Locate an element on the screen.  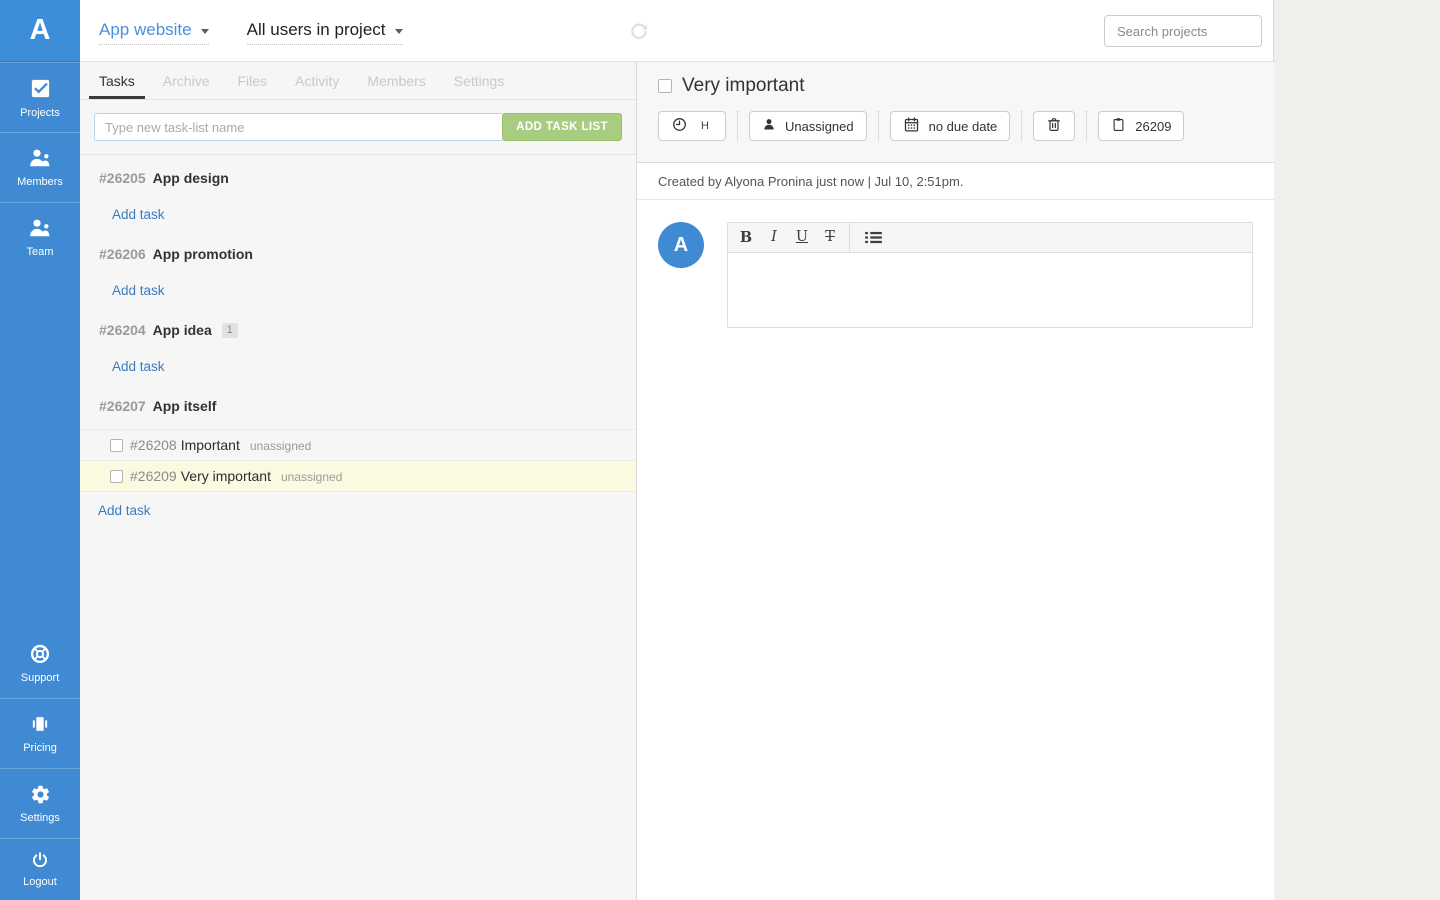
avatar-letter: A is located at coordinates (681, 244).